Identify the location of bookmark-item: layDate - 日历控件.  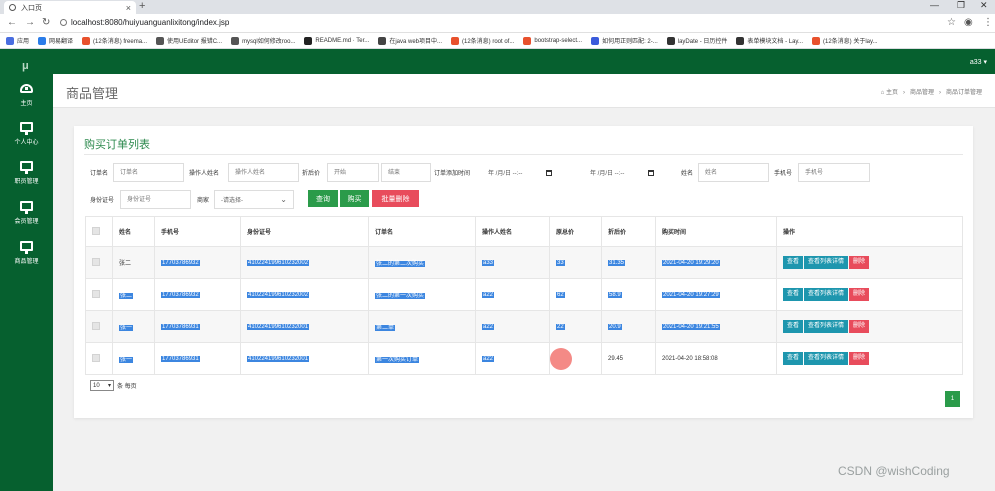
(696, 40).